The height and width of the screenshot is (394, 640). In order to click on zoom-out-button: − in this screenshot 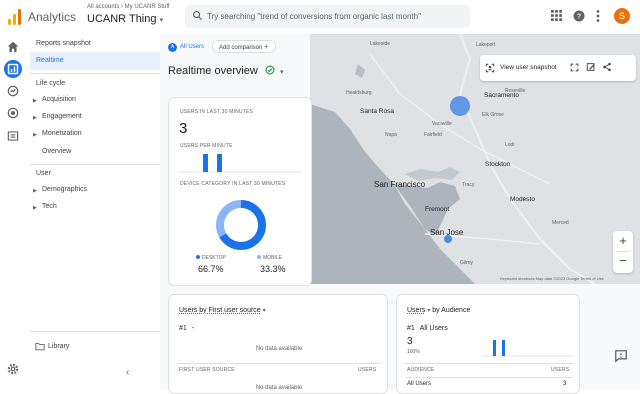, I will do `click(623, 261)`.